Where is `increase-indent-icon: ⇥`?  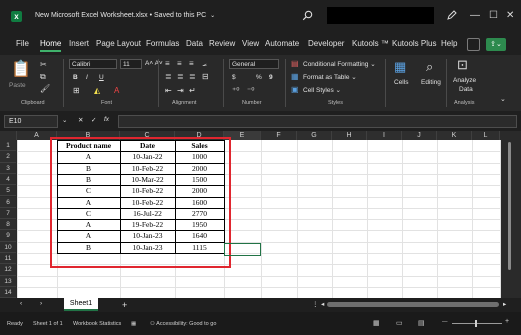
increase-indent-icon: ⇥ is located at coordinates (180, 90).